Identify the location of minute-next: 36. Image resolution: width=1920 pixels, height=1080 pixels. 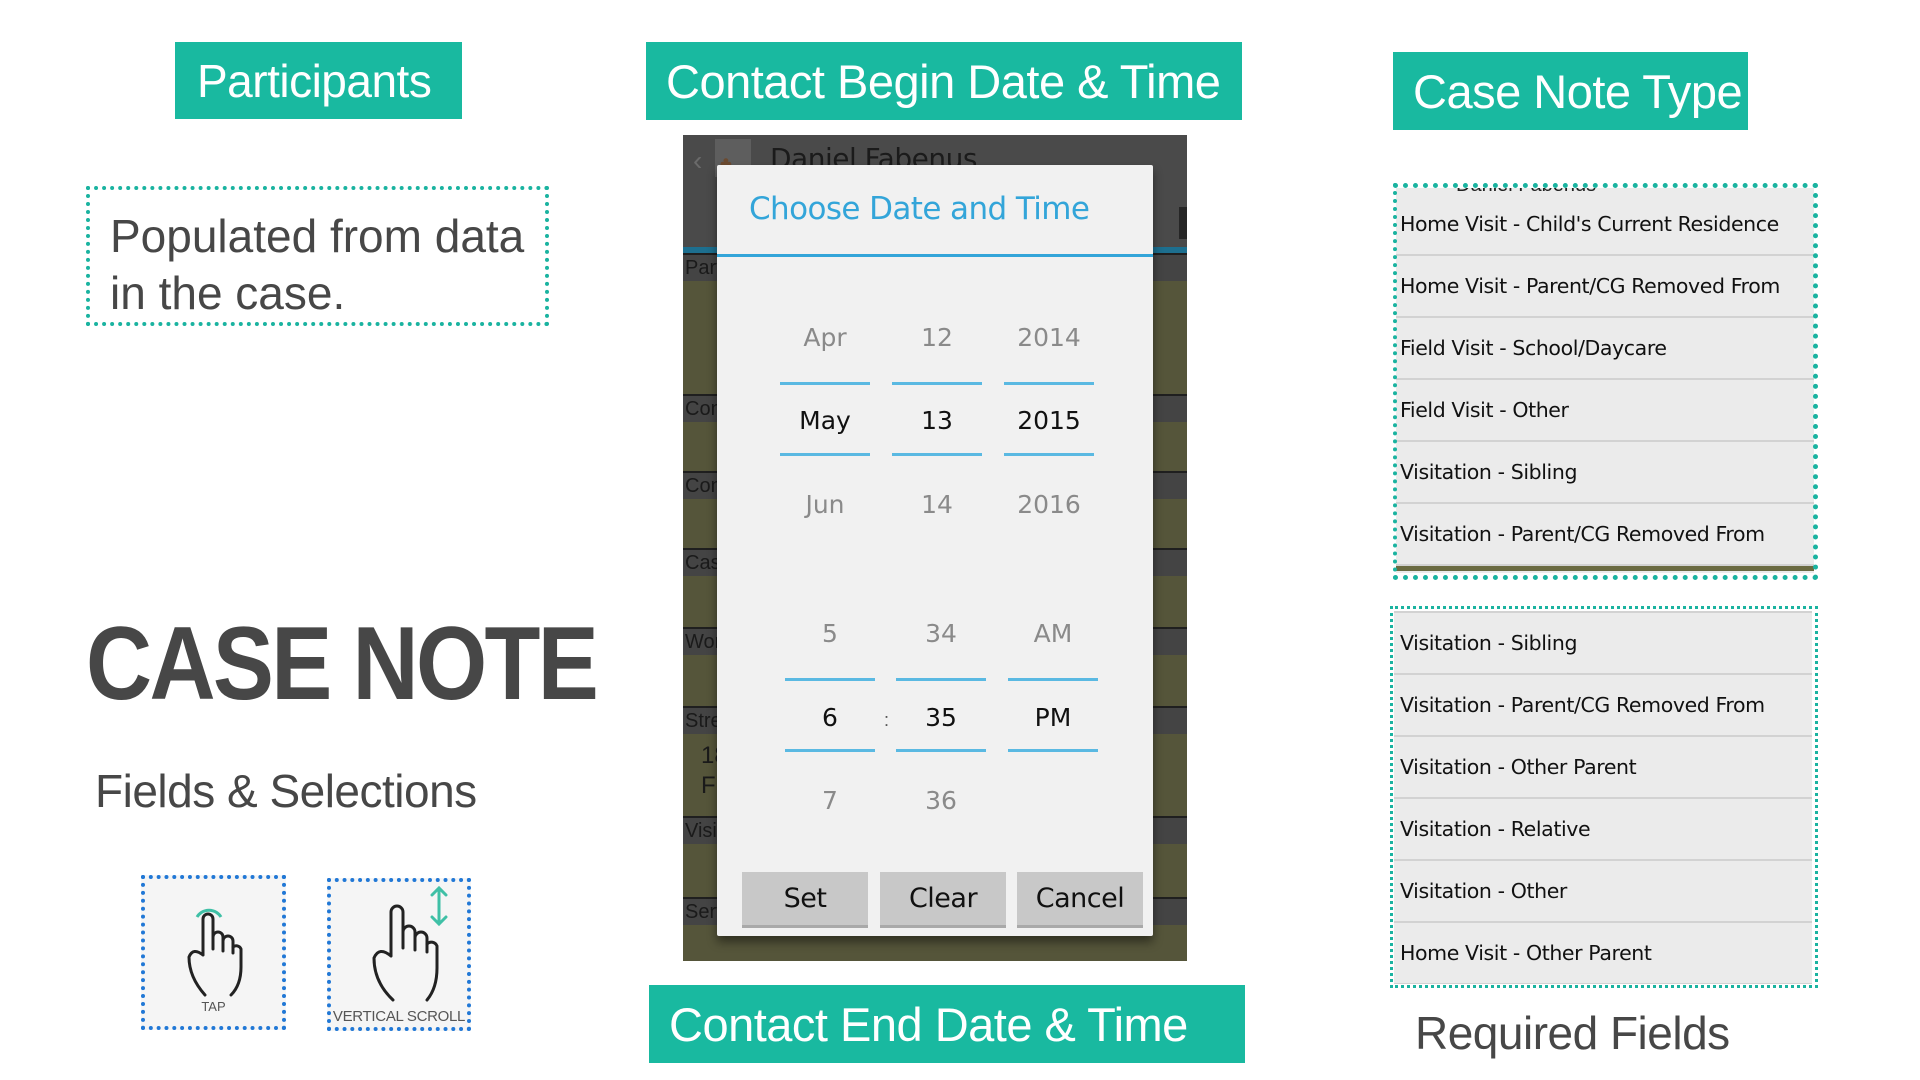
(941, 800).